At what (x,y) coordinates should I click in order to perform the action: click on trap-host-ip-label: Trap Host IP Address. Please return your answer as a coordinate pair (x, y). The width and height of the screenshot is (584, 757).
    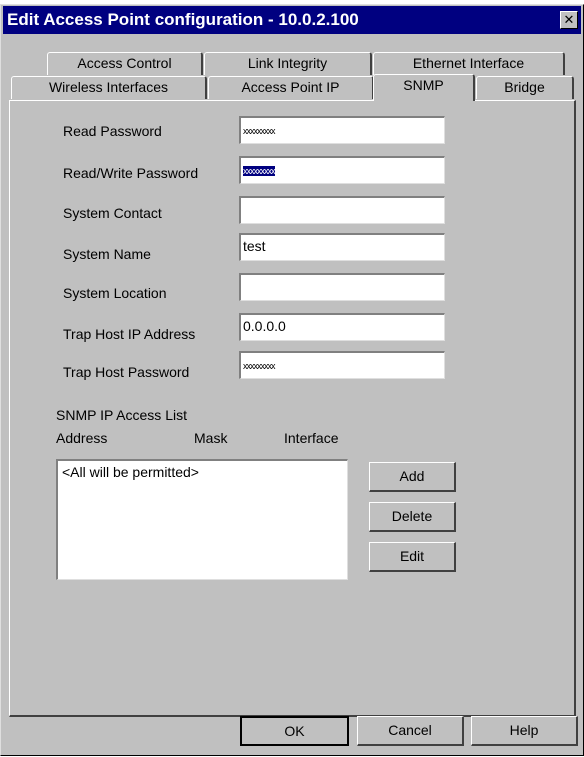
    Looking at the image, I should click on (129, 334).